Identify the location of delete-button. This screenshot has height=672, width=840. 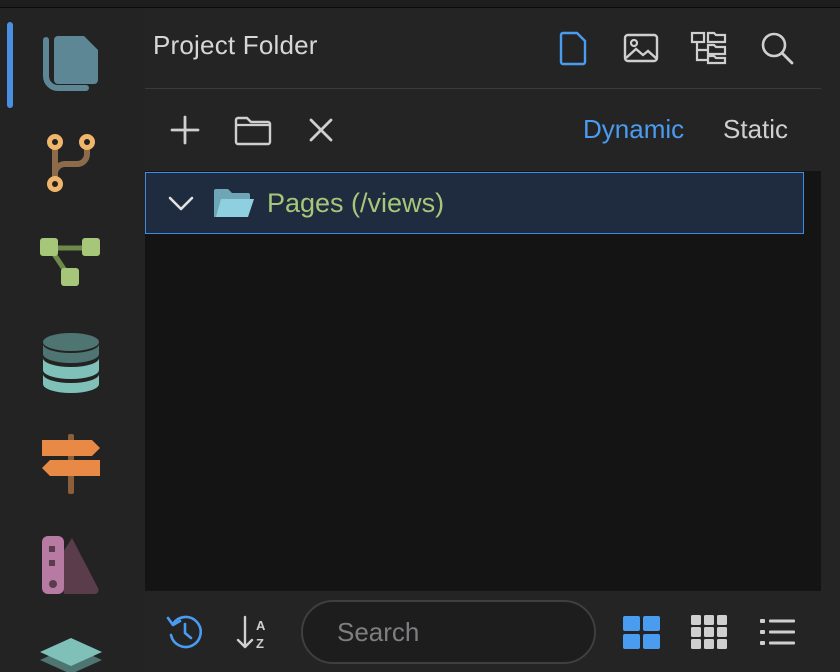
(321, 130).